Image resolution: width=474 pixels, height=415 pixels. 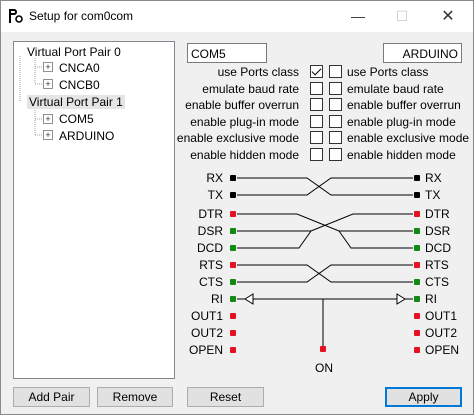 What do you see at coordinates (217, 299) in the screenshot?
I see `left-ri-label: RI` at bounding box center [217, 299].